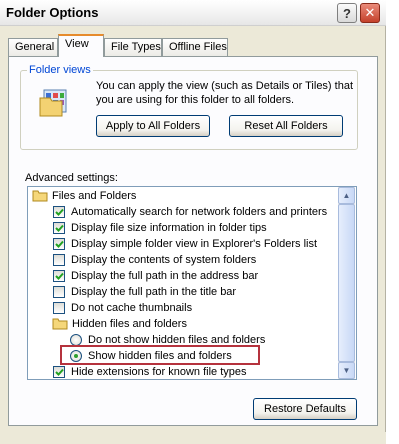 Image resolution: width=399 pixels, height=444 pixels. I want to click on tab-offline-files: Offline Files, so click(195, 47).